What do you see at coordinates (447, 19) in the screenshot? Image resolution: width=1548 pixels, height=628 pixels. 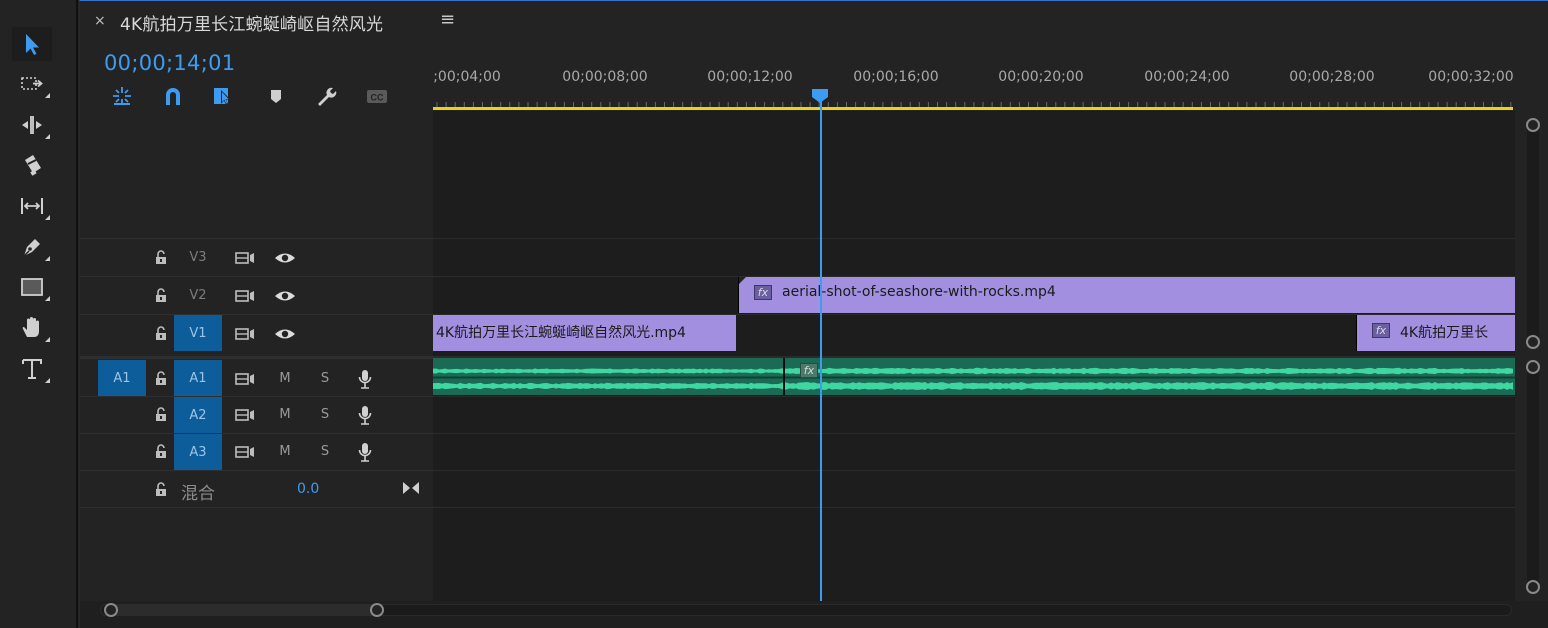 I see `tab-menu-icon: ≡` at bounding box center [447, 19].